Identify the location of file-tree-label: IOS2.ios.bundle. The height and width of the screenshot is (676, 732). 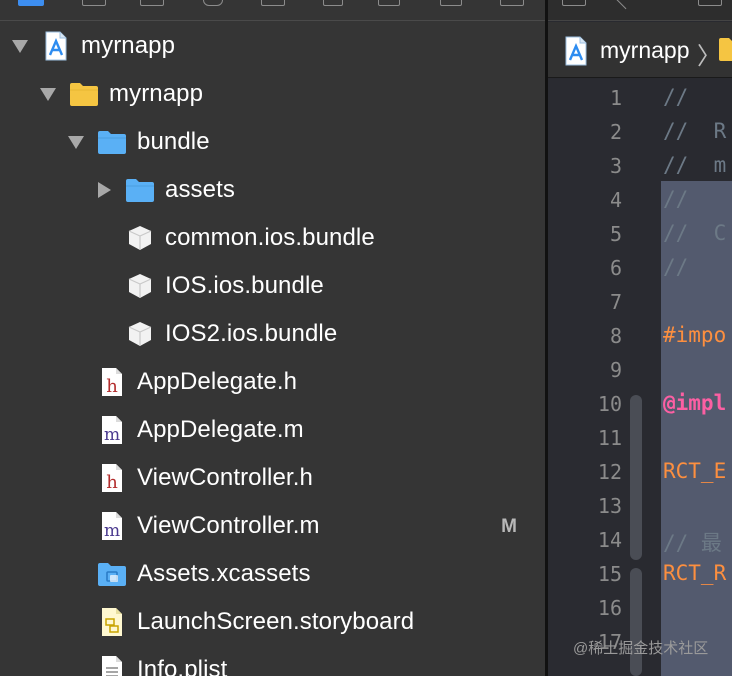
(251, 333).